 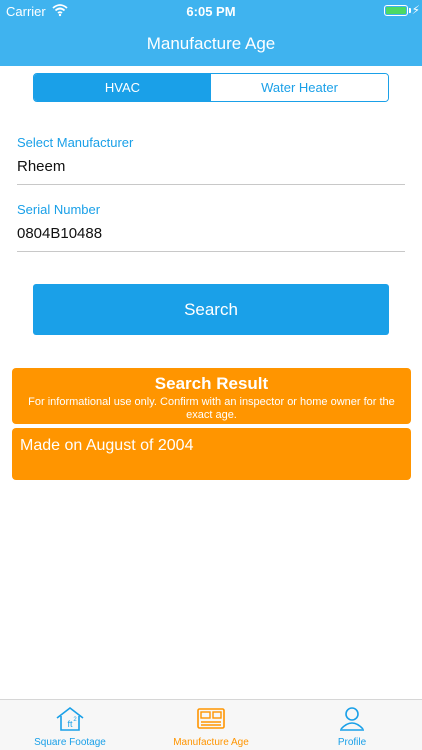 I want to click on page-title: Manufacture Age, so click(x=211, y=43).